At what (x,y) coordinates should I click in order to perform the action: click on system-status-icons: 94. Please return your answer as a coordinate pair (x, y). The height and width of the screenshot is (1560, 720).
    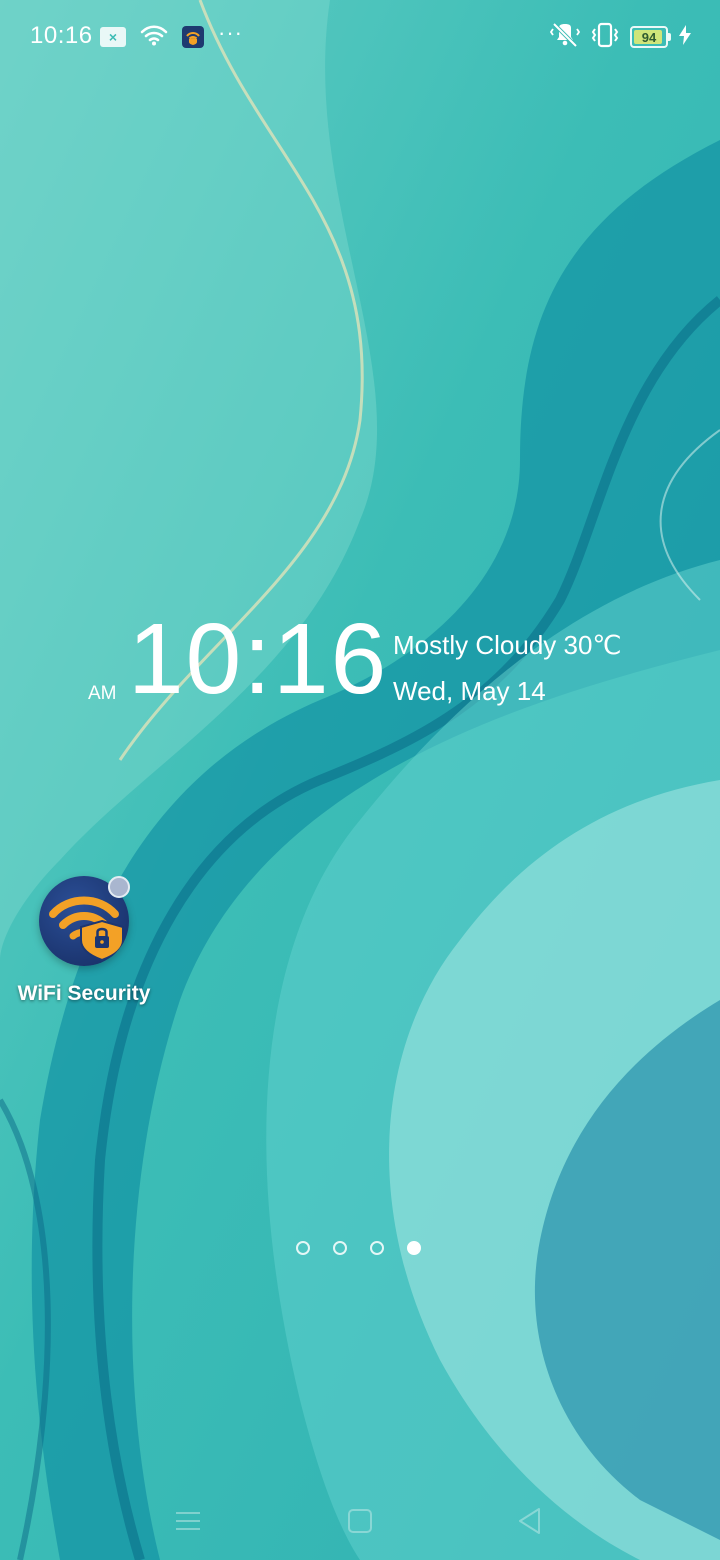
    Looking at the image, I should click on (620, 37).